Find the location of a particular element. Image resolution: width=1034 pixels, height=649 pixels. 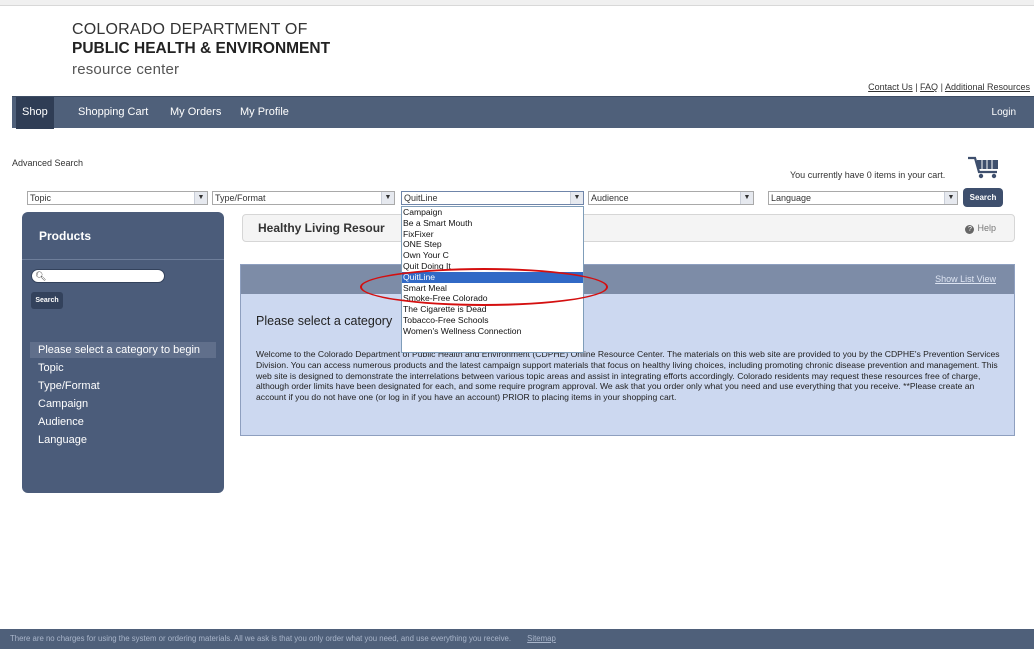

sidebar-item-audience: Audience is located at coordinates (61, 422).